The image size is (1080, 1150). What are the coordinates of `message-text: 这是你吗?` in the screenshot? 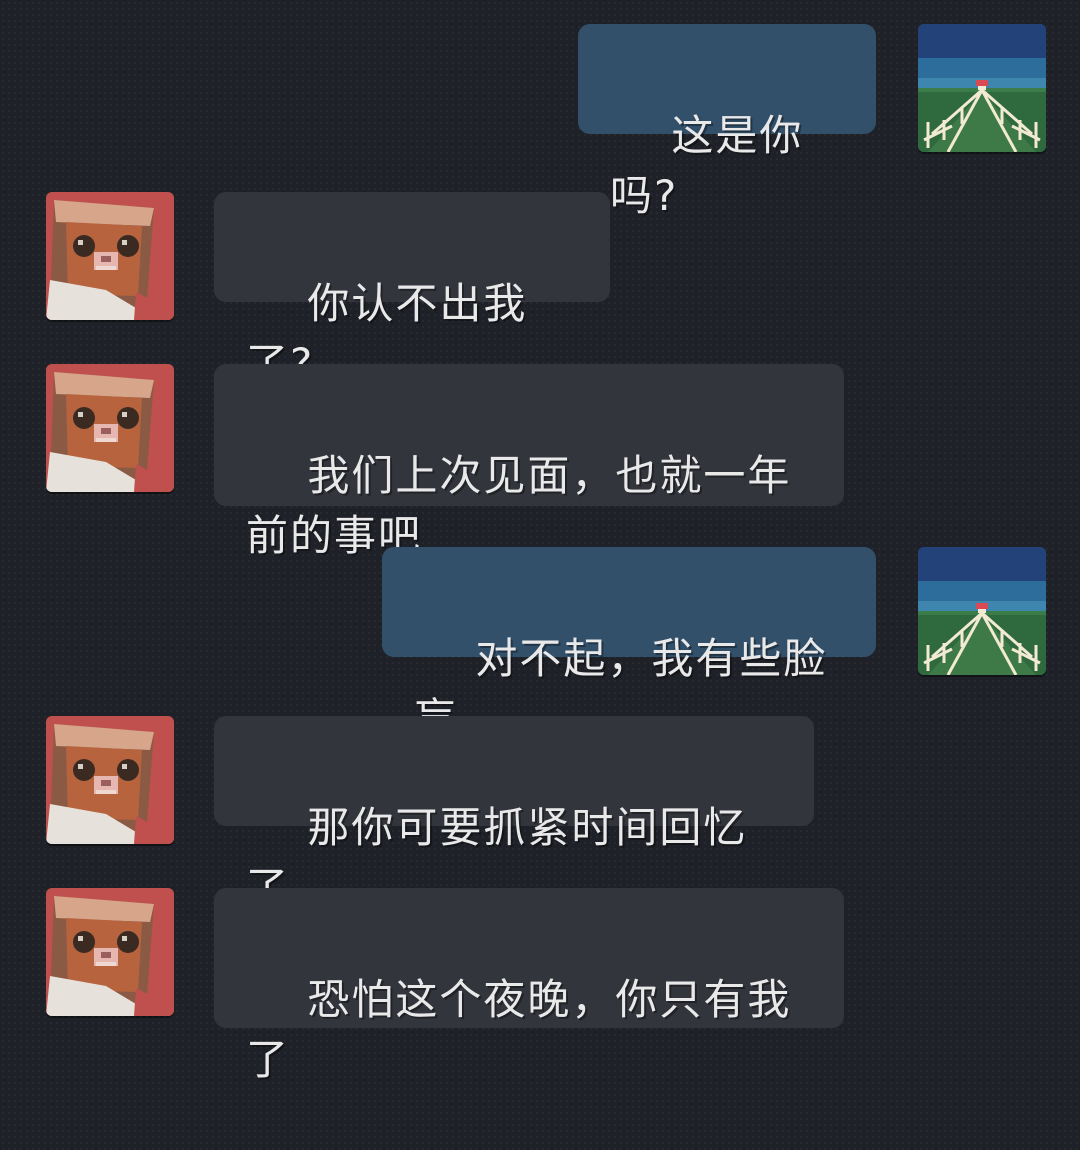 It's located at (707, 165).